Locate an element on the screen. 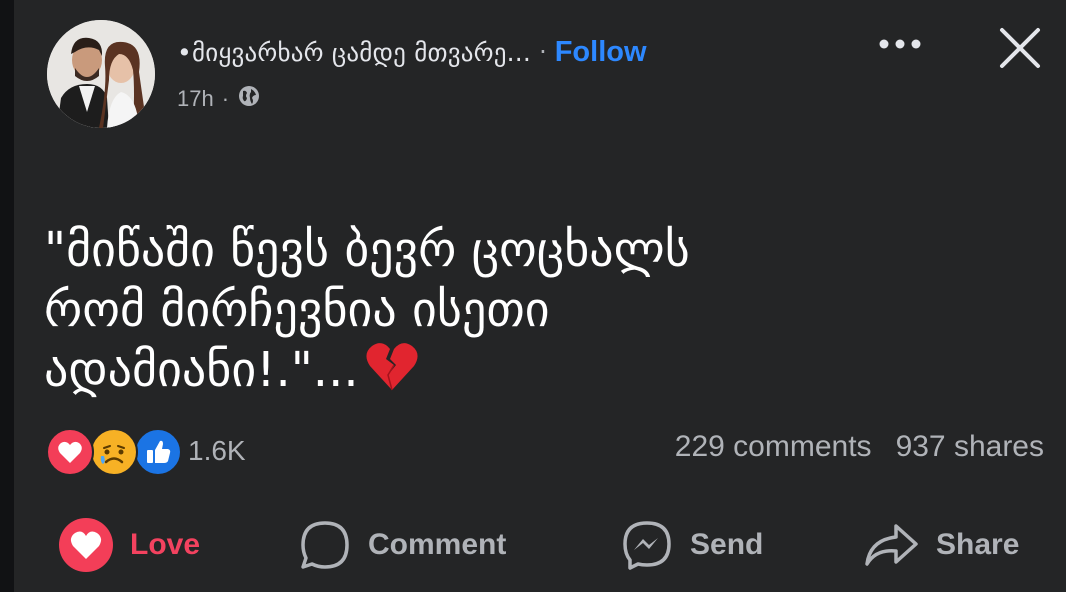 The image size is (1066, 592). share-arrow-icon is located at coordinates (891, 545).